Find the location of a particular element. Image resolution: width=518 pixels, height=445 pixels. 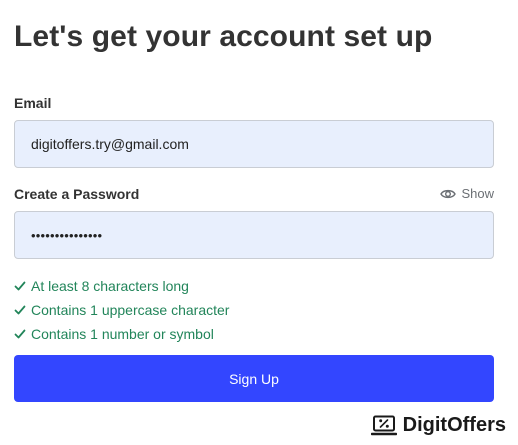

requirement-item: Contains 1 number or symbol is located at coordinates (121, 334).